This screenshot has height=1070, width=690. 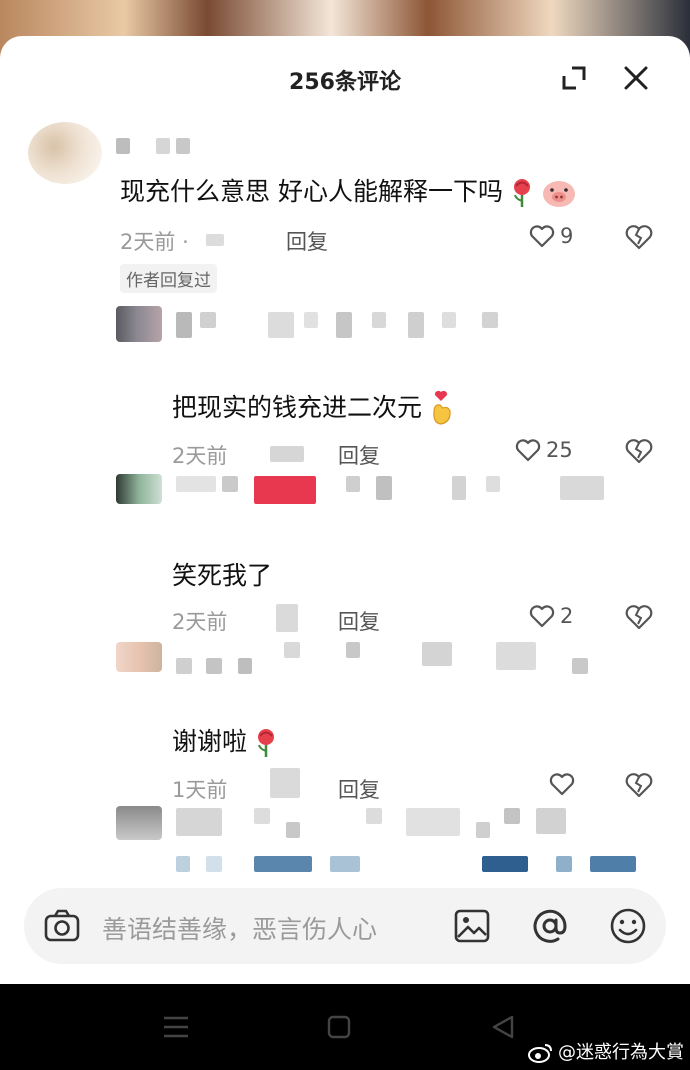 I want to click on back-triangle-icon, so click(x=503, y=1027).